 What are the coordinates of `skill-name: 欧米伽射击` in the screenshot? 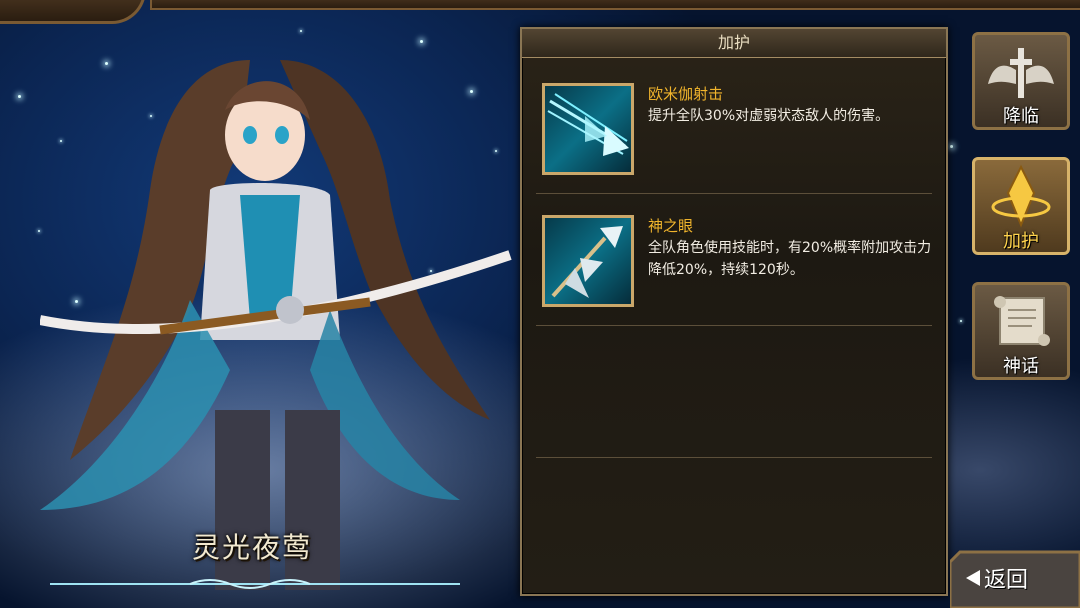 It's located at (686, 94).